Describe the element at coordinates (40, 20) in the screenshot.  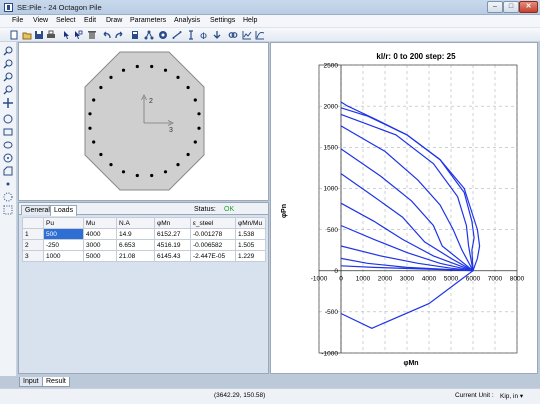
I see `menu-view: View` at that location.